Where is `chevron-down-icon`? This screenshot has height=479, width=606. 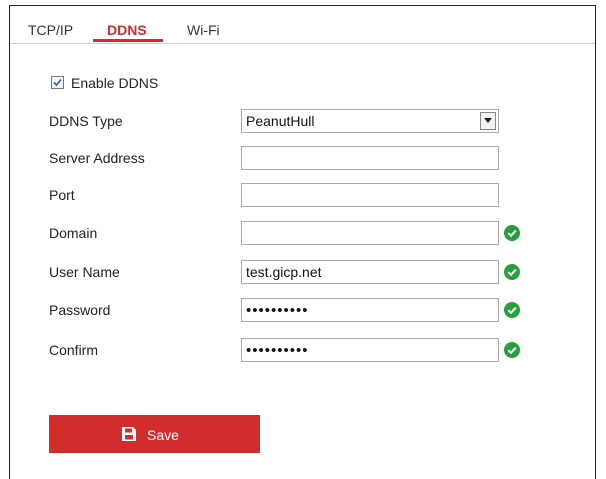 chevron-down-icon is located at coordinates (488, 120).